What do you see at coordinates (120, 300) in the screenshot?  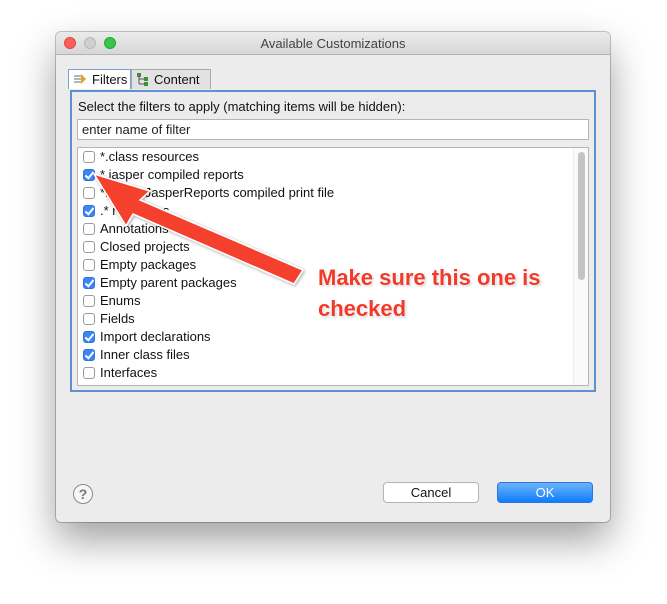 I see `filter-label: Enums` at bounding box center [120, 300].